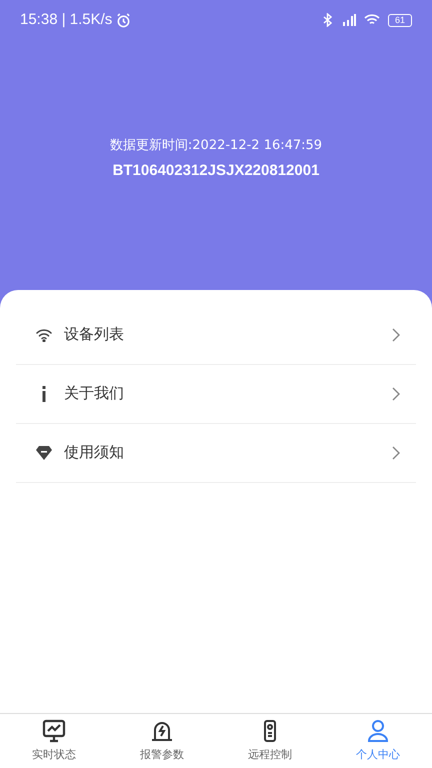  What do you see at coordinates (216, 453) in the screenshot?
I see `menu-item: 使用须知` at bounding box center [216, 453].